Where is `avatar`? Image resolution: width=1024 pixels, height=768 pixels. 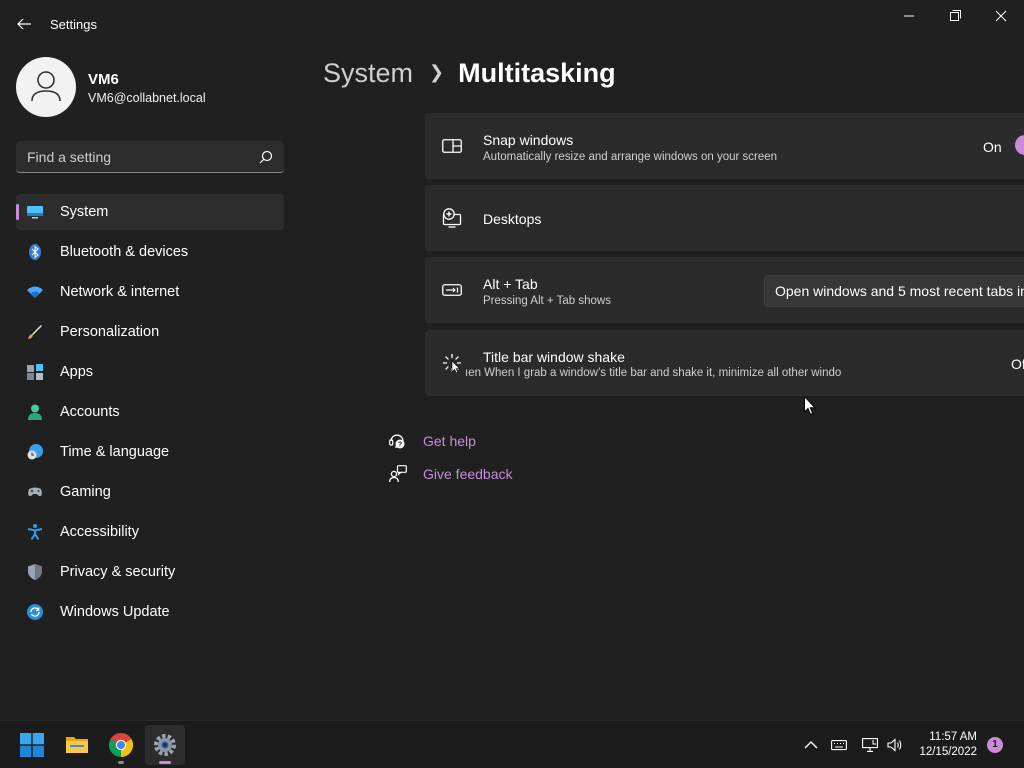
avatar is located at coordinates (46, 87).